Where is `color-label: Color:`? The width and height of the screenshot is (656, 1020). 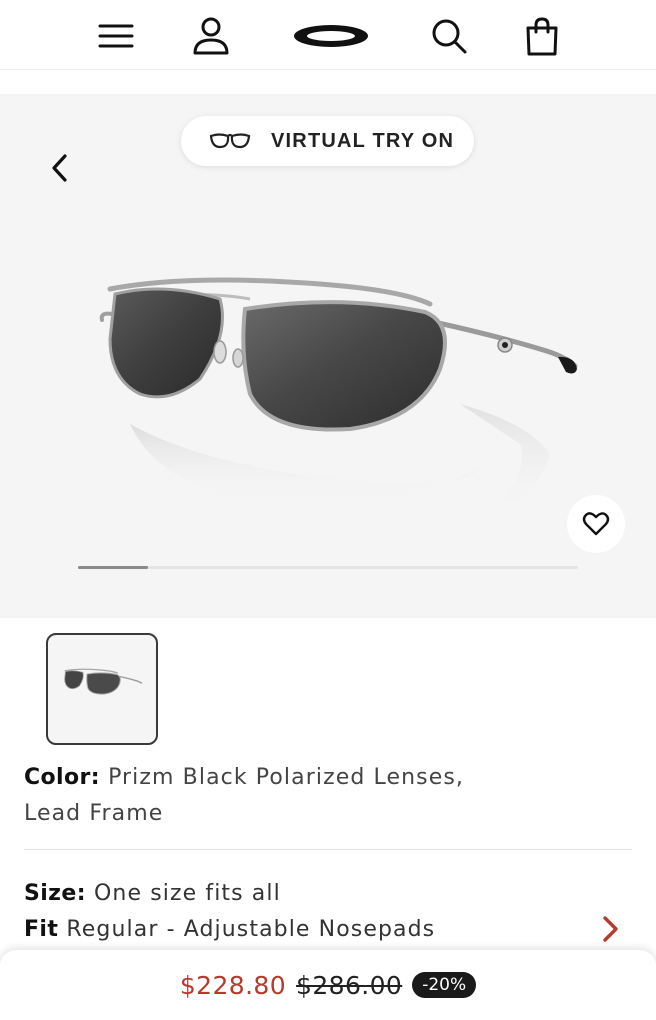
color-label: Color: is located at coordinates (62, 777).